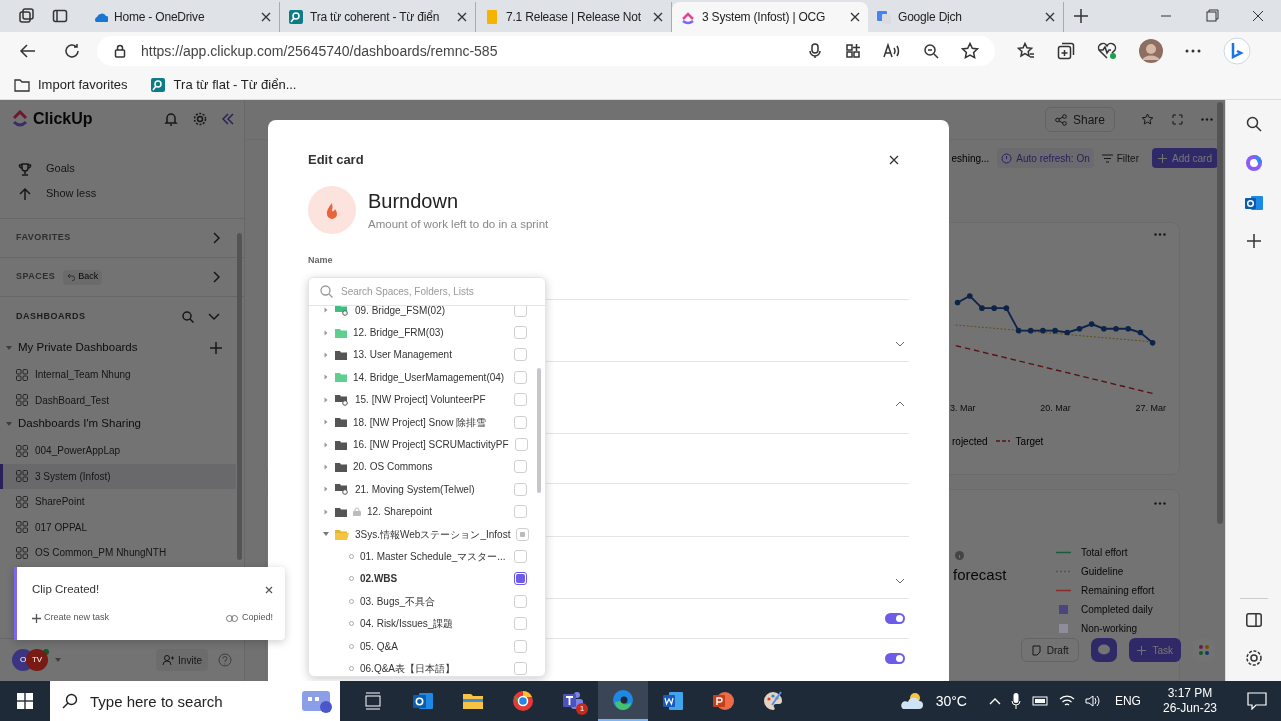  What do you see at coordinates (427, 377) in the screenshot?
I see `tree-item: 14. Bridge_UserMamagement(04)` at bounding box center [427, 377].